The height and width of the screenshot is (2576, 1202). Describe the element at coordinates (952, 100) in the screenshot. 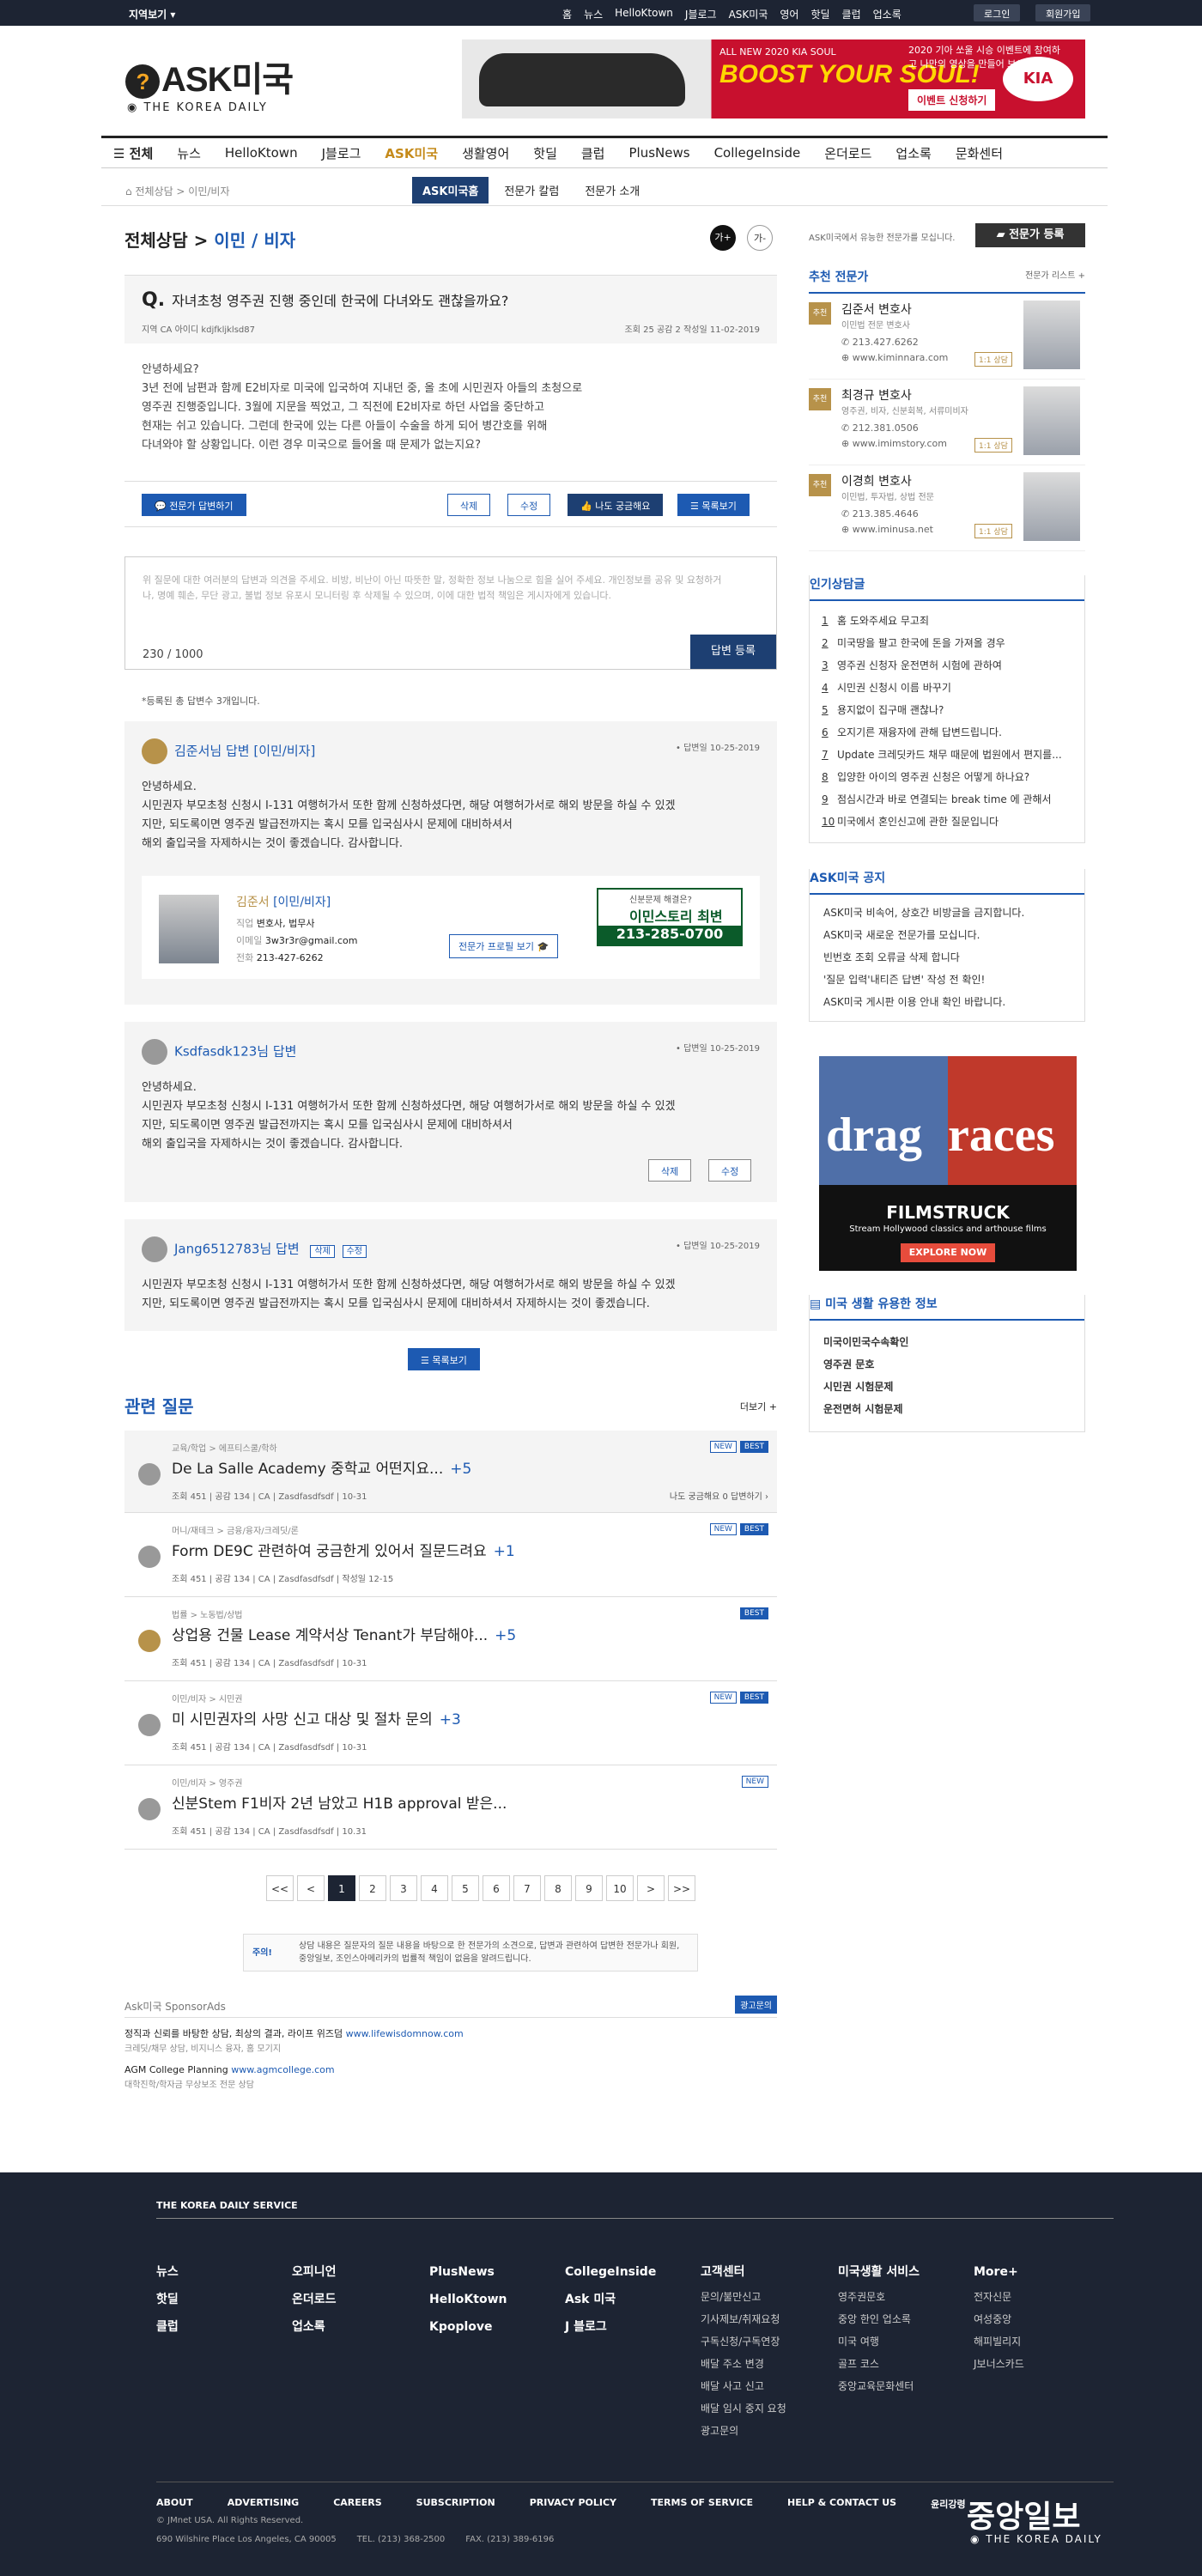

I see `ad-cta-button: 이벤트 신청하기` at that location.